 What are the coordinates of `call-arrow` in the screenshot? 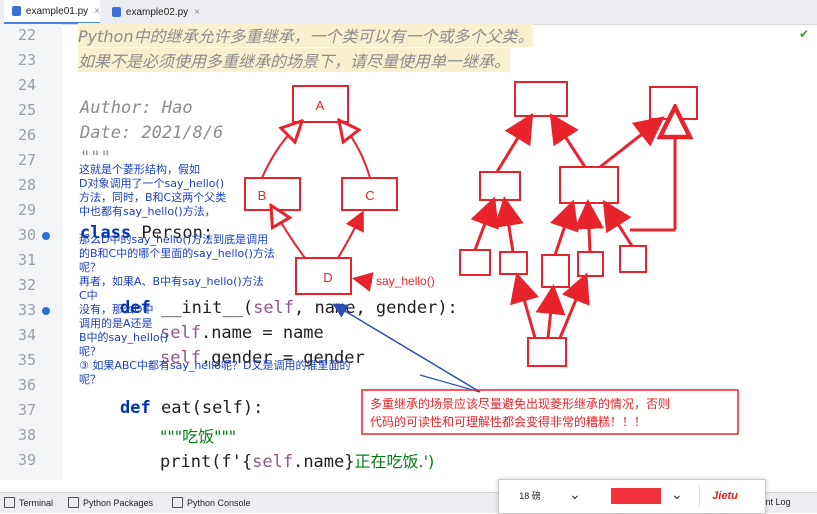 It's located at (363, 282).